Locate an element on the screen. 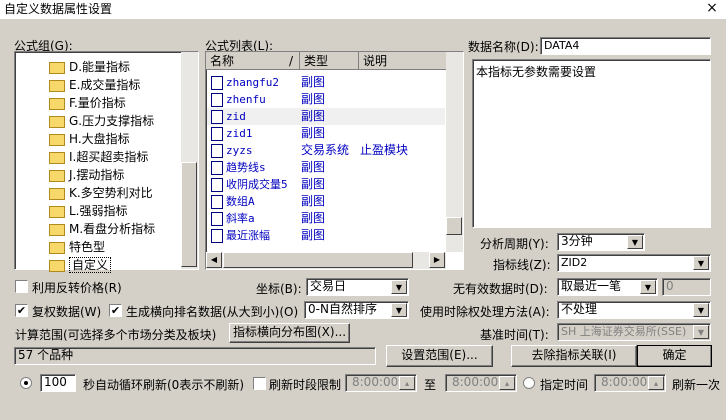  tree-item: 自定义 is located at coordinates (80, 265).